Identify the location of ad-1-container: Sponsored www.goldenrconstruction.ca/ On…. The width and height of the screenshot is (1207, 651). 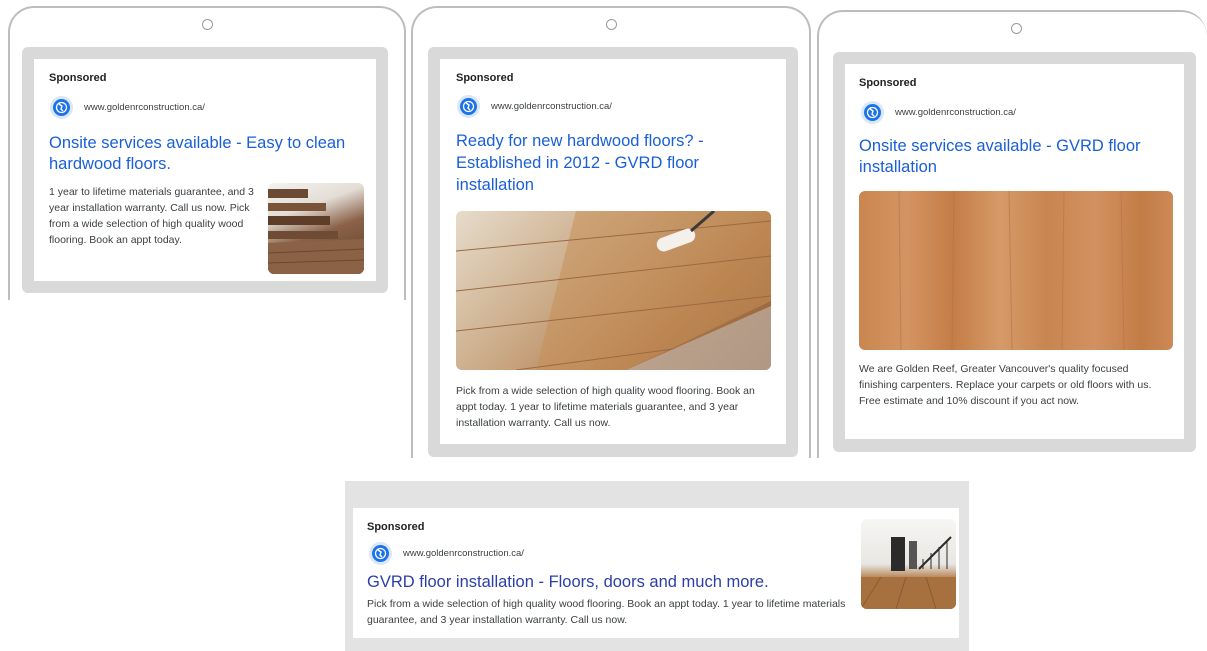
(205, 170).